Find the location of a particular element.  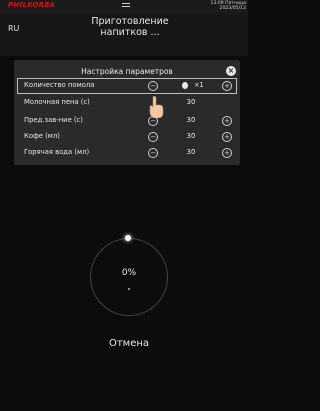

clock: 13:09 Пятница 2023/05/12 is located at coordinates (228, 6).